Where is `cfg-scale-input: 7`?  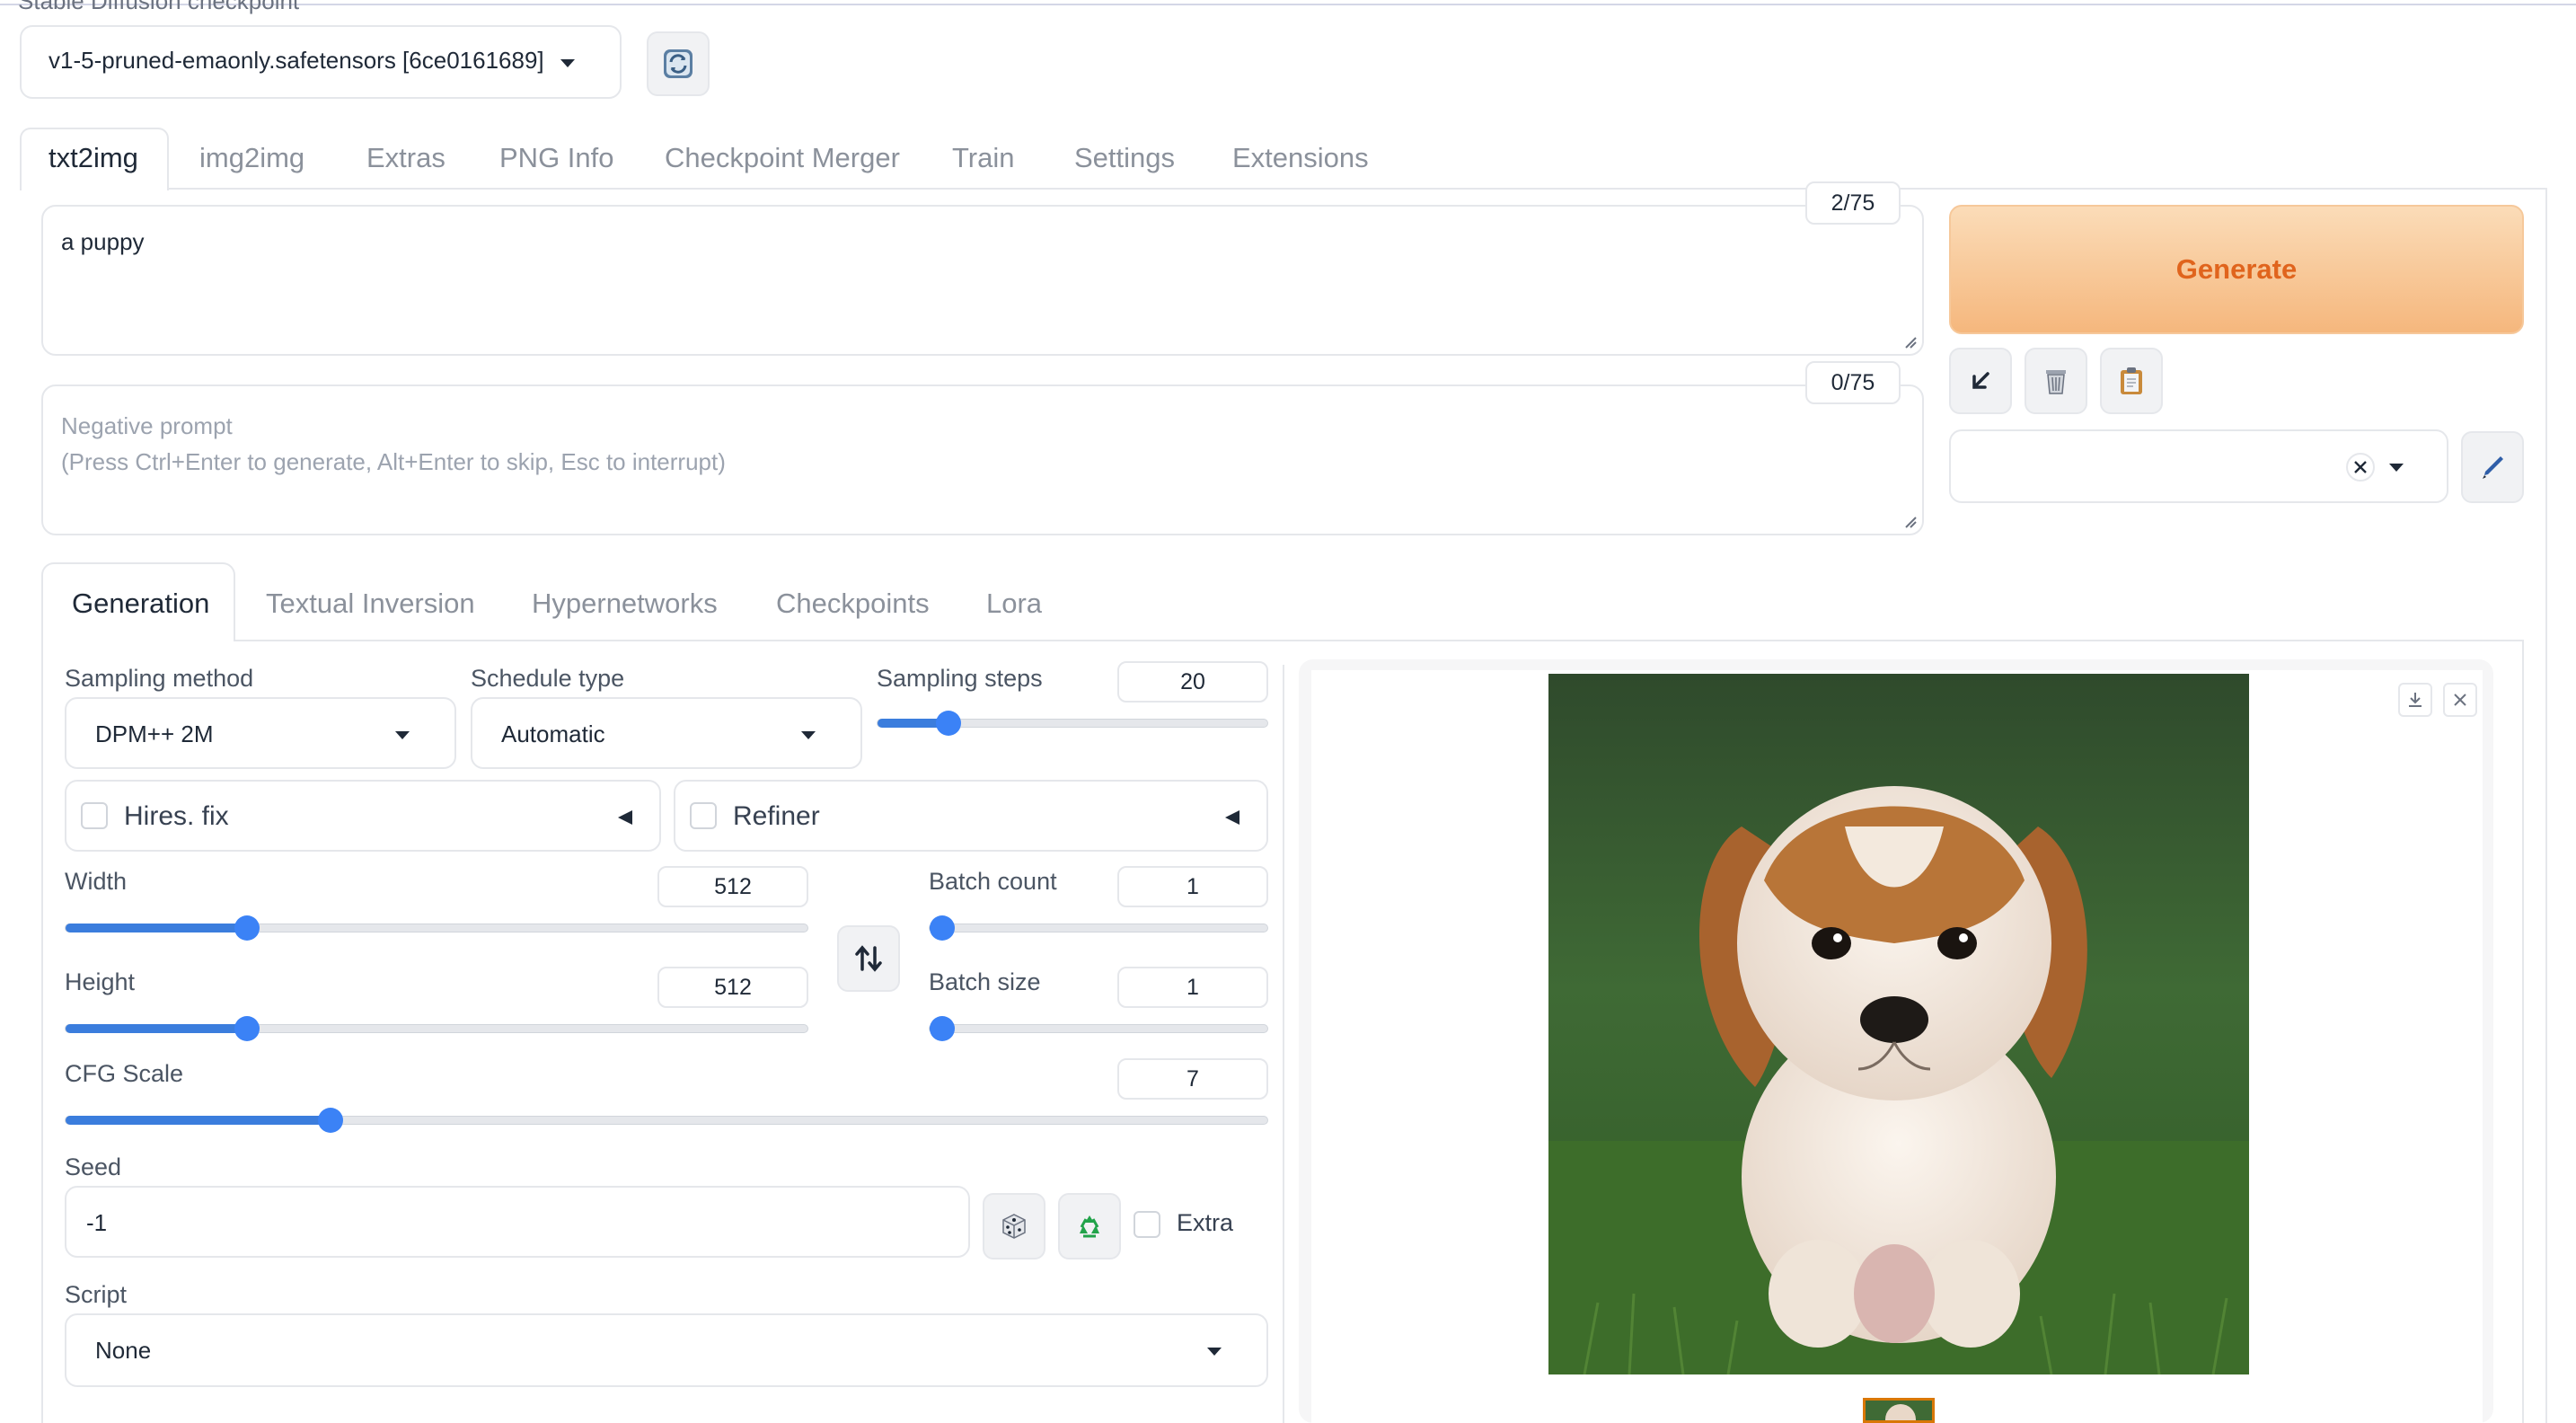 cfg-scale-input: 7 is located at coordinates (1192, 1079).